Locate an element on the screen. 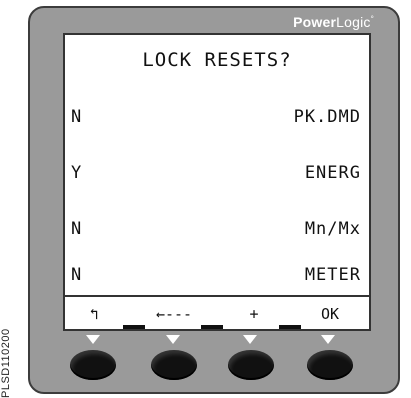  softkey-ok-label: OK is located at coordinates (330, 314).